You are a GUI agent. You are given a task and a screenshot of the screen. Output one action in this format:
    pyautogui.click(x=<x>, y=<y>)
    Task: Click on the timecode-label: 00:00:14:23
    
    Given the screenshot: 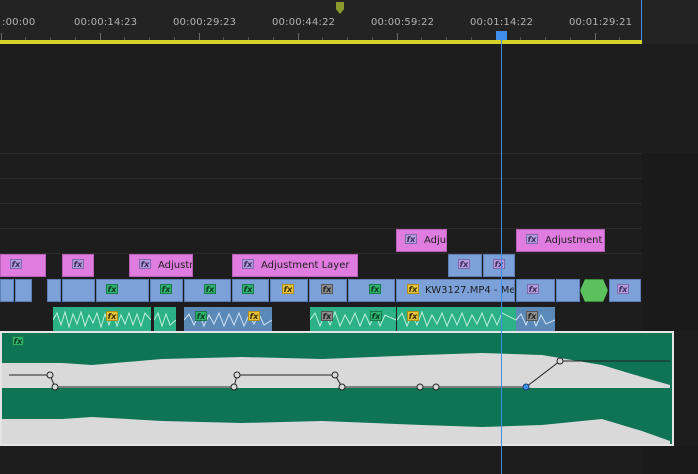 What is the action you would take?
    pyautogui.click(x=106, y=22)
    